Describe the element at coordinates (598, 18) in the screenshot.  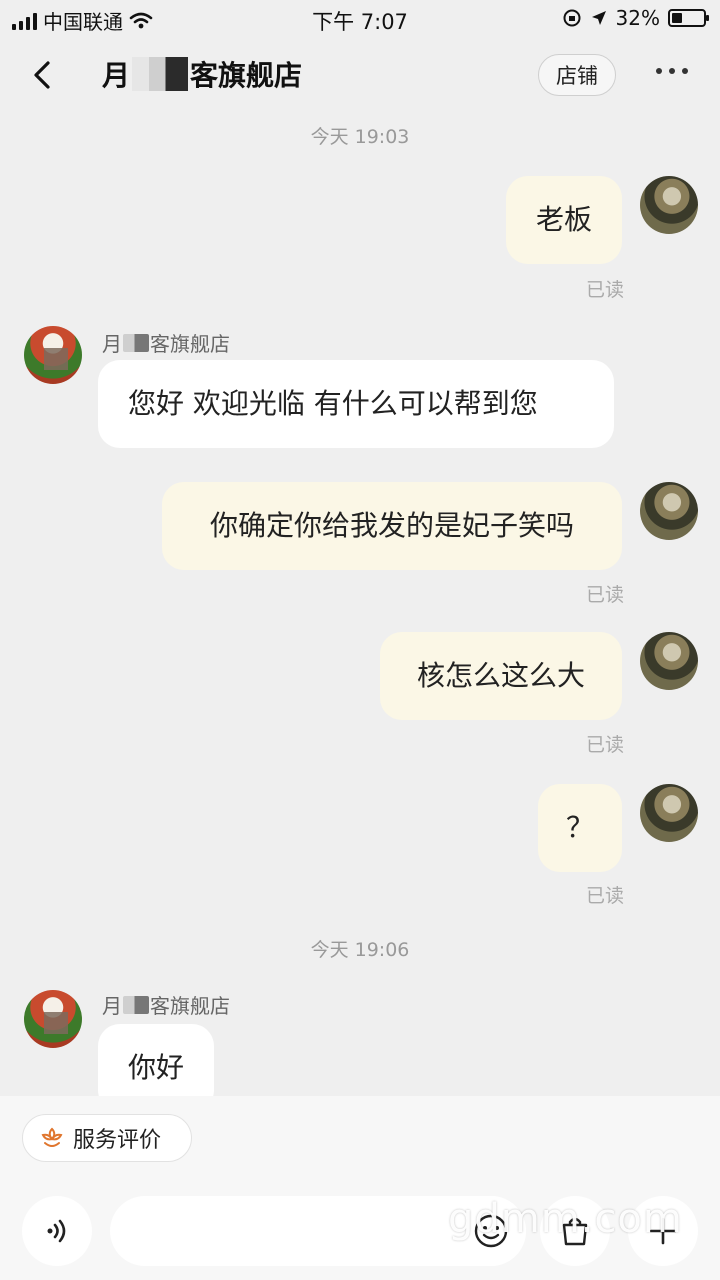
I see `location-icon` at that location.